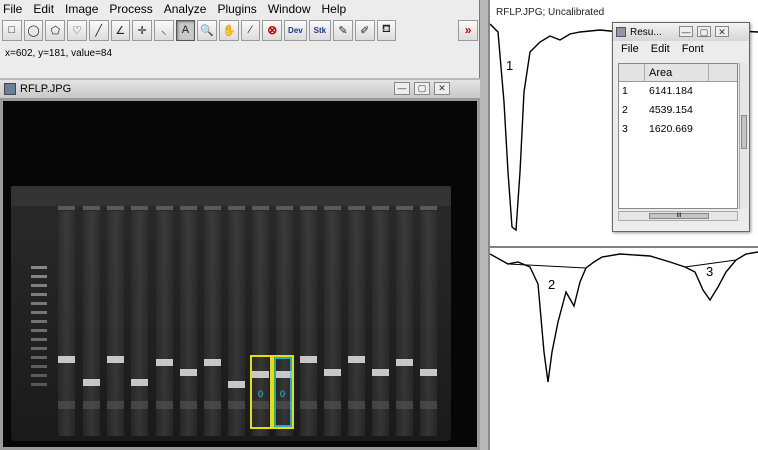  Describe the element at coordinates (630, 49) in the screenshot. I see `results-menu-file: File` at that location.